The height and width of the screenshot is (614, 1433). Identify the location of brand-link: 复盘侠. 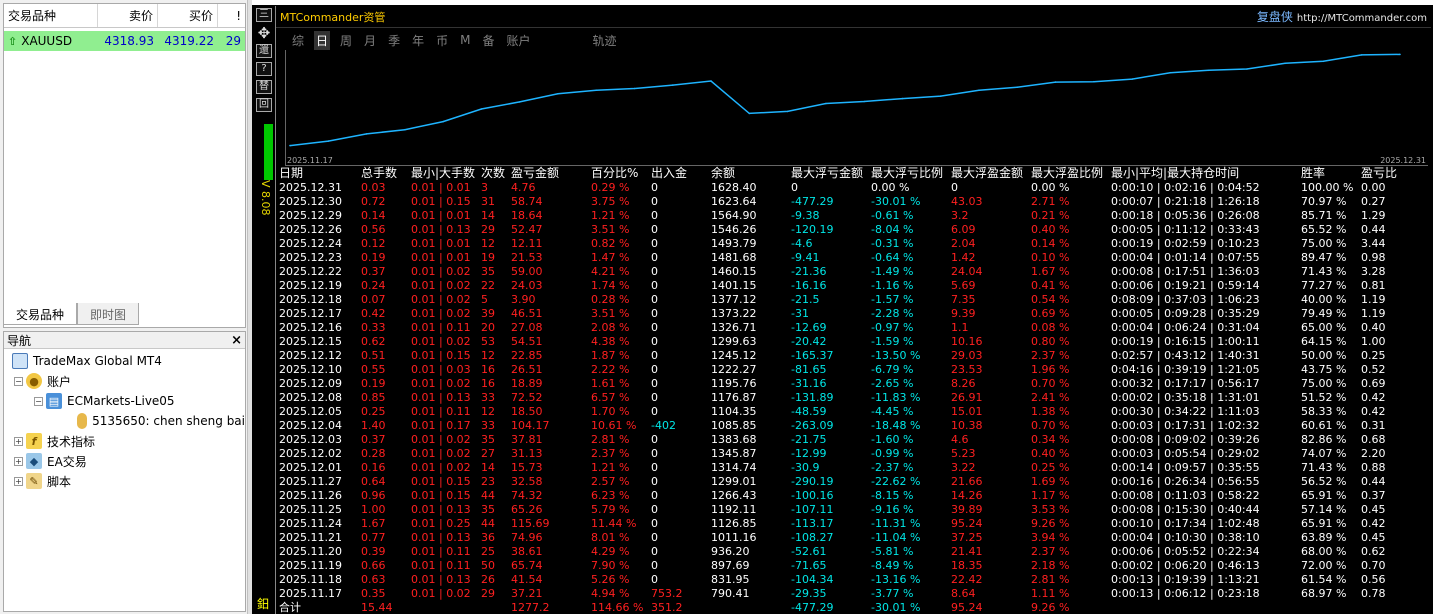
(1275, 17).